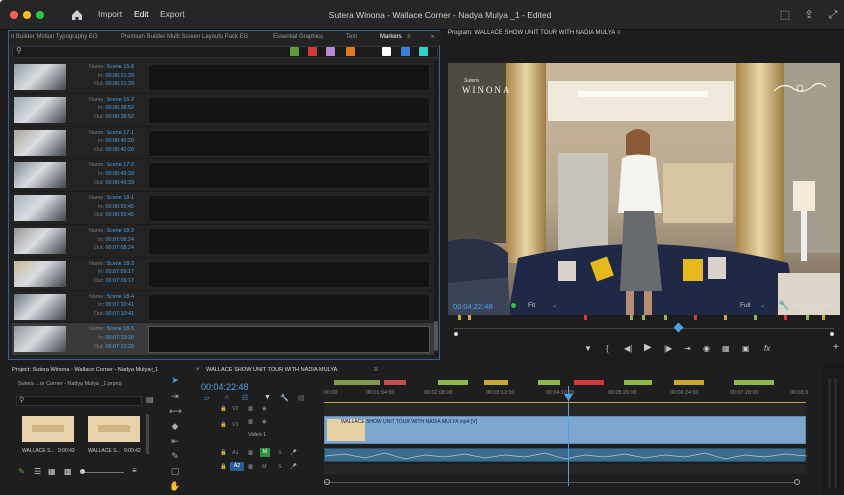  Describe the element at coordinates (52, 471) in the screenshot. I see `icon-view-icon: ▦` at that location.